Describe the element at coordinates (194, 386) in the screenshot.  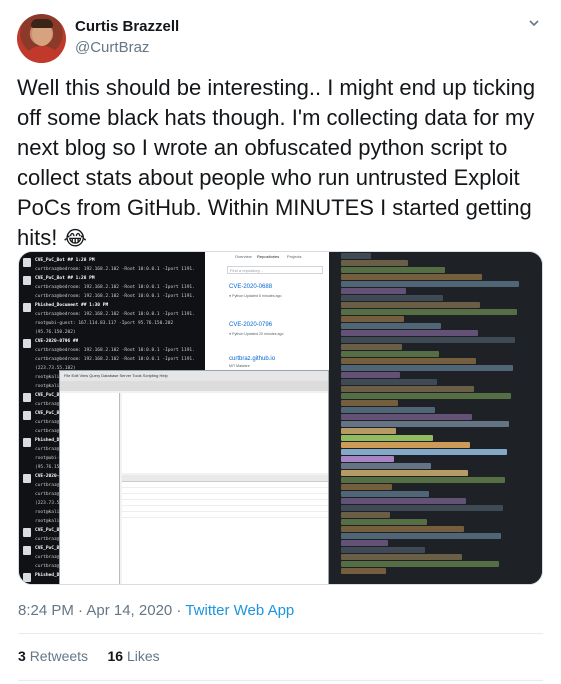
I see `db-toolbar` at that location.